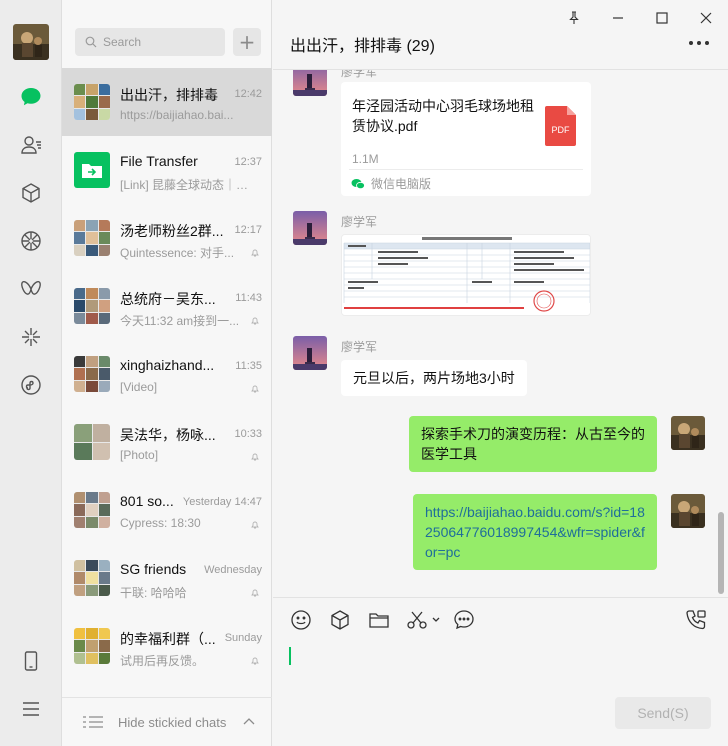 This screenshot has width=728, height=746. I want to click on chat-time: 10:33, so click(248, 434).